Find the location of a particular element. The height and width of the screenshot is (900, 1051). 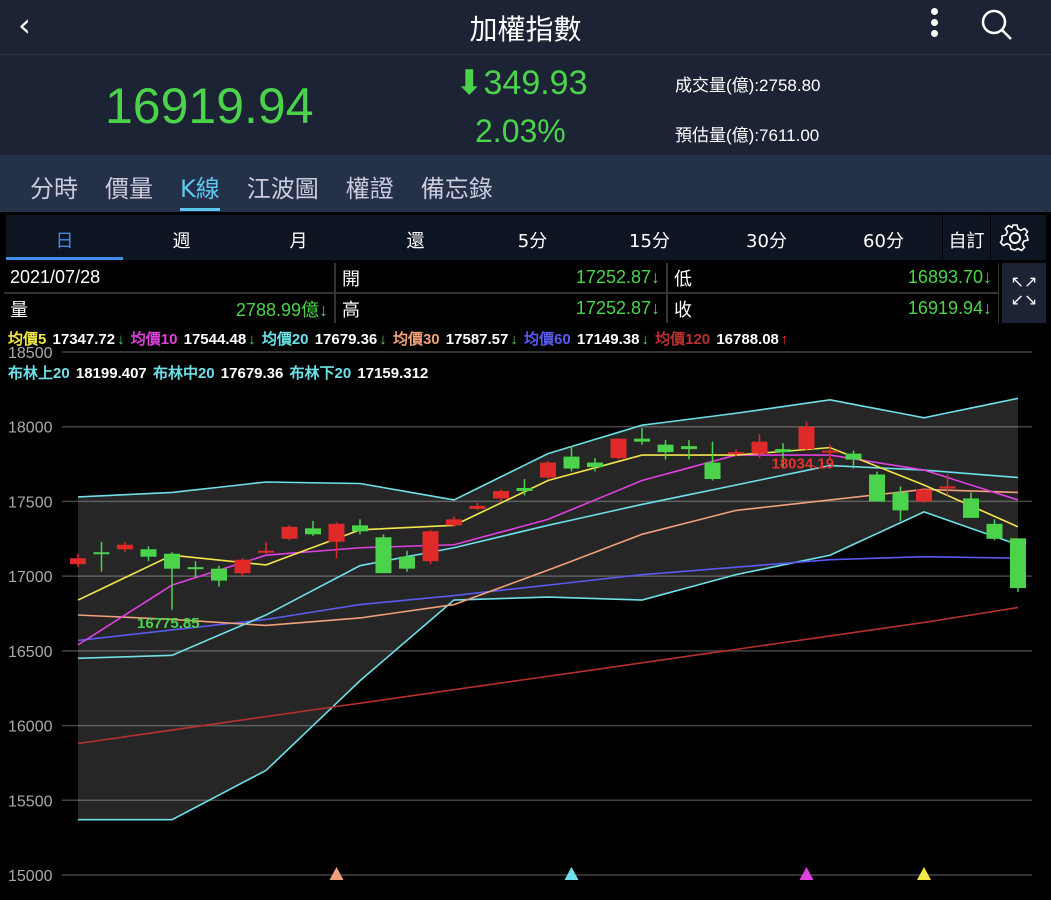

period-day: 日 is located at coordinates (64, 237).